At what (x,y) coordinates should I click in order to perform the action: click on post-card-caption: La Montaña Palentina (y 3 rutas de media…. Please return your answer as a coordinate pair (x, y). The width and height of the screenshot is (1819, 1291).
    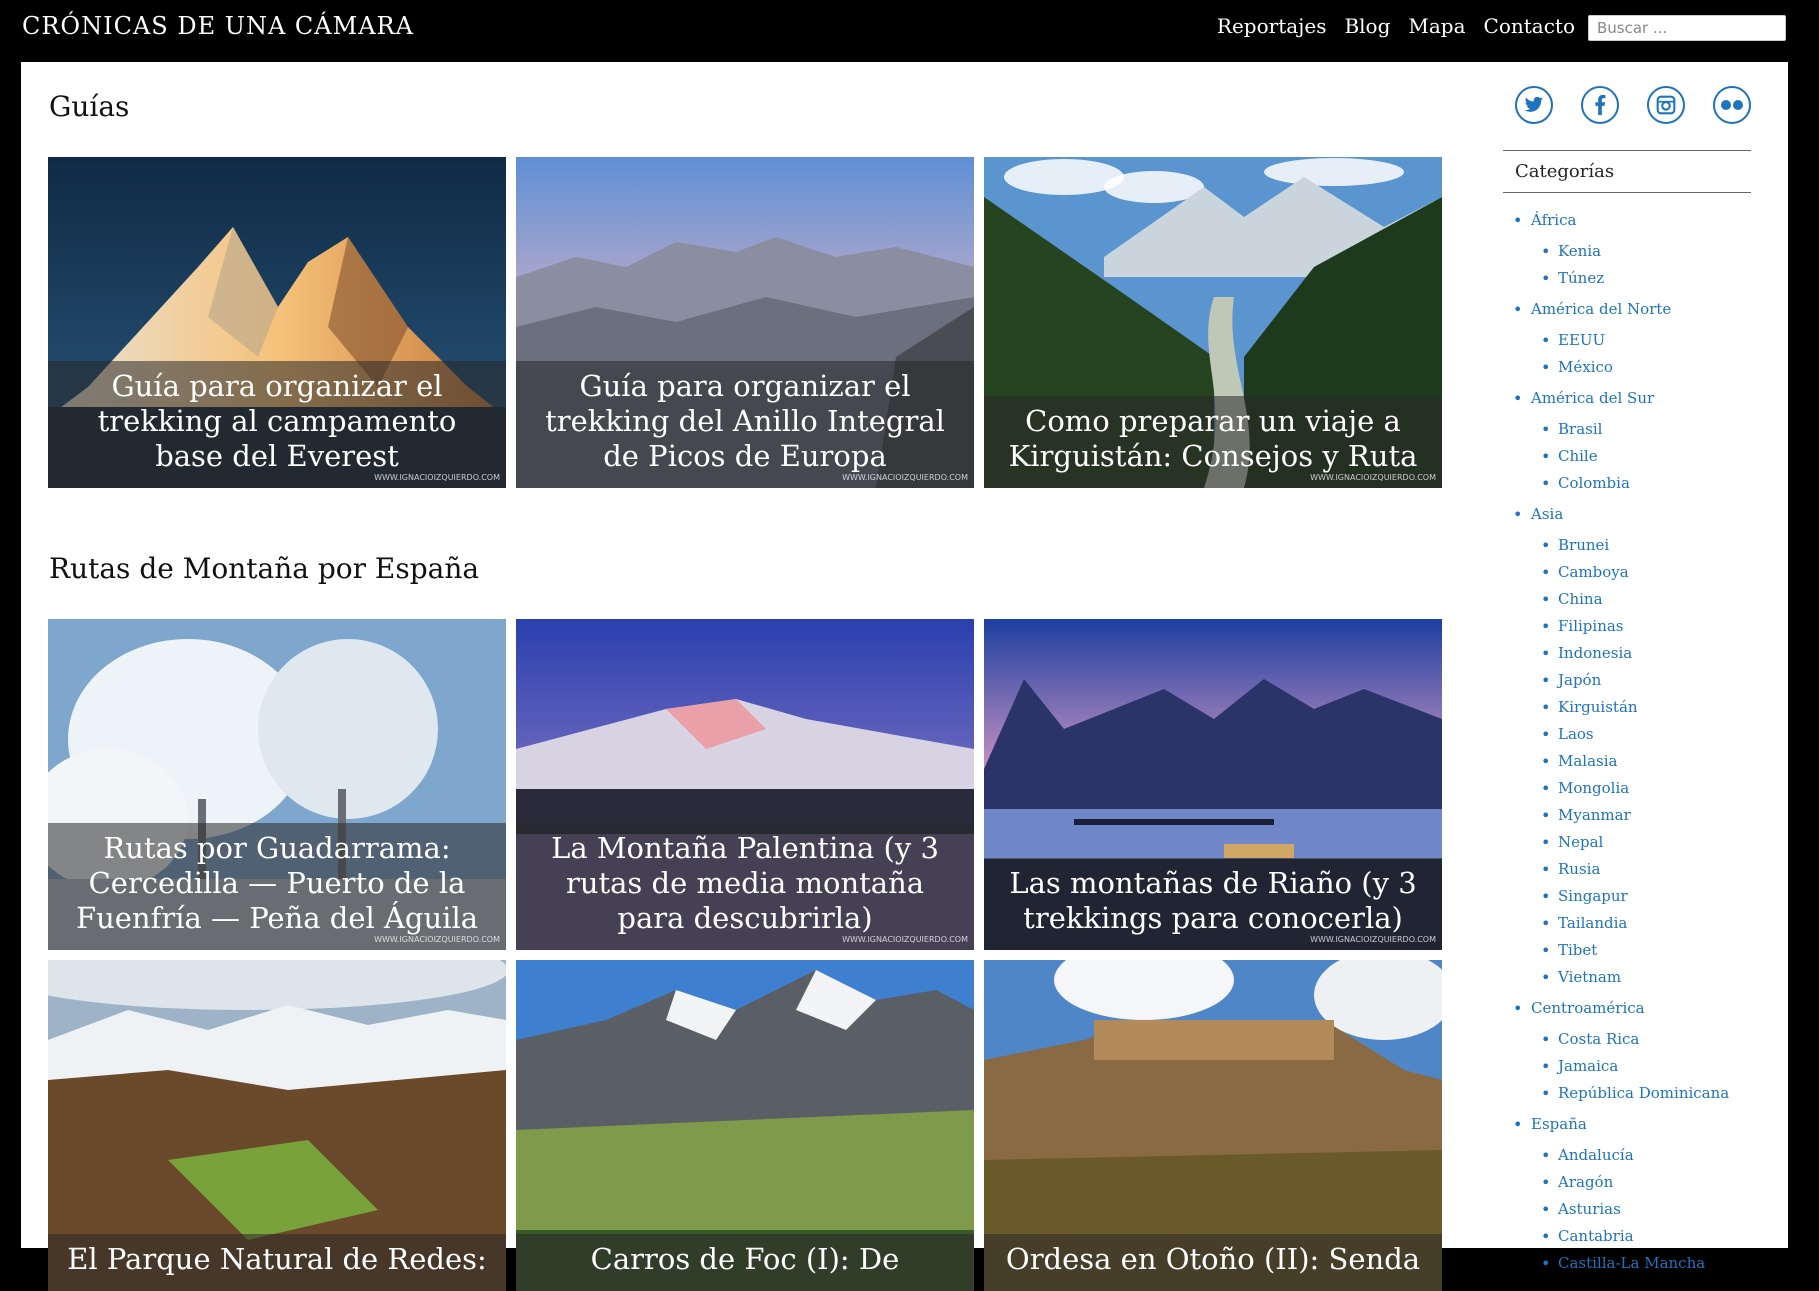
    Looking at the image, I should click on (745, 886).